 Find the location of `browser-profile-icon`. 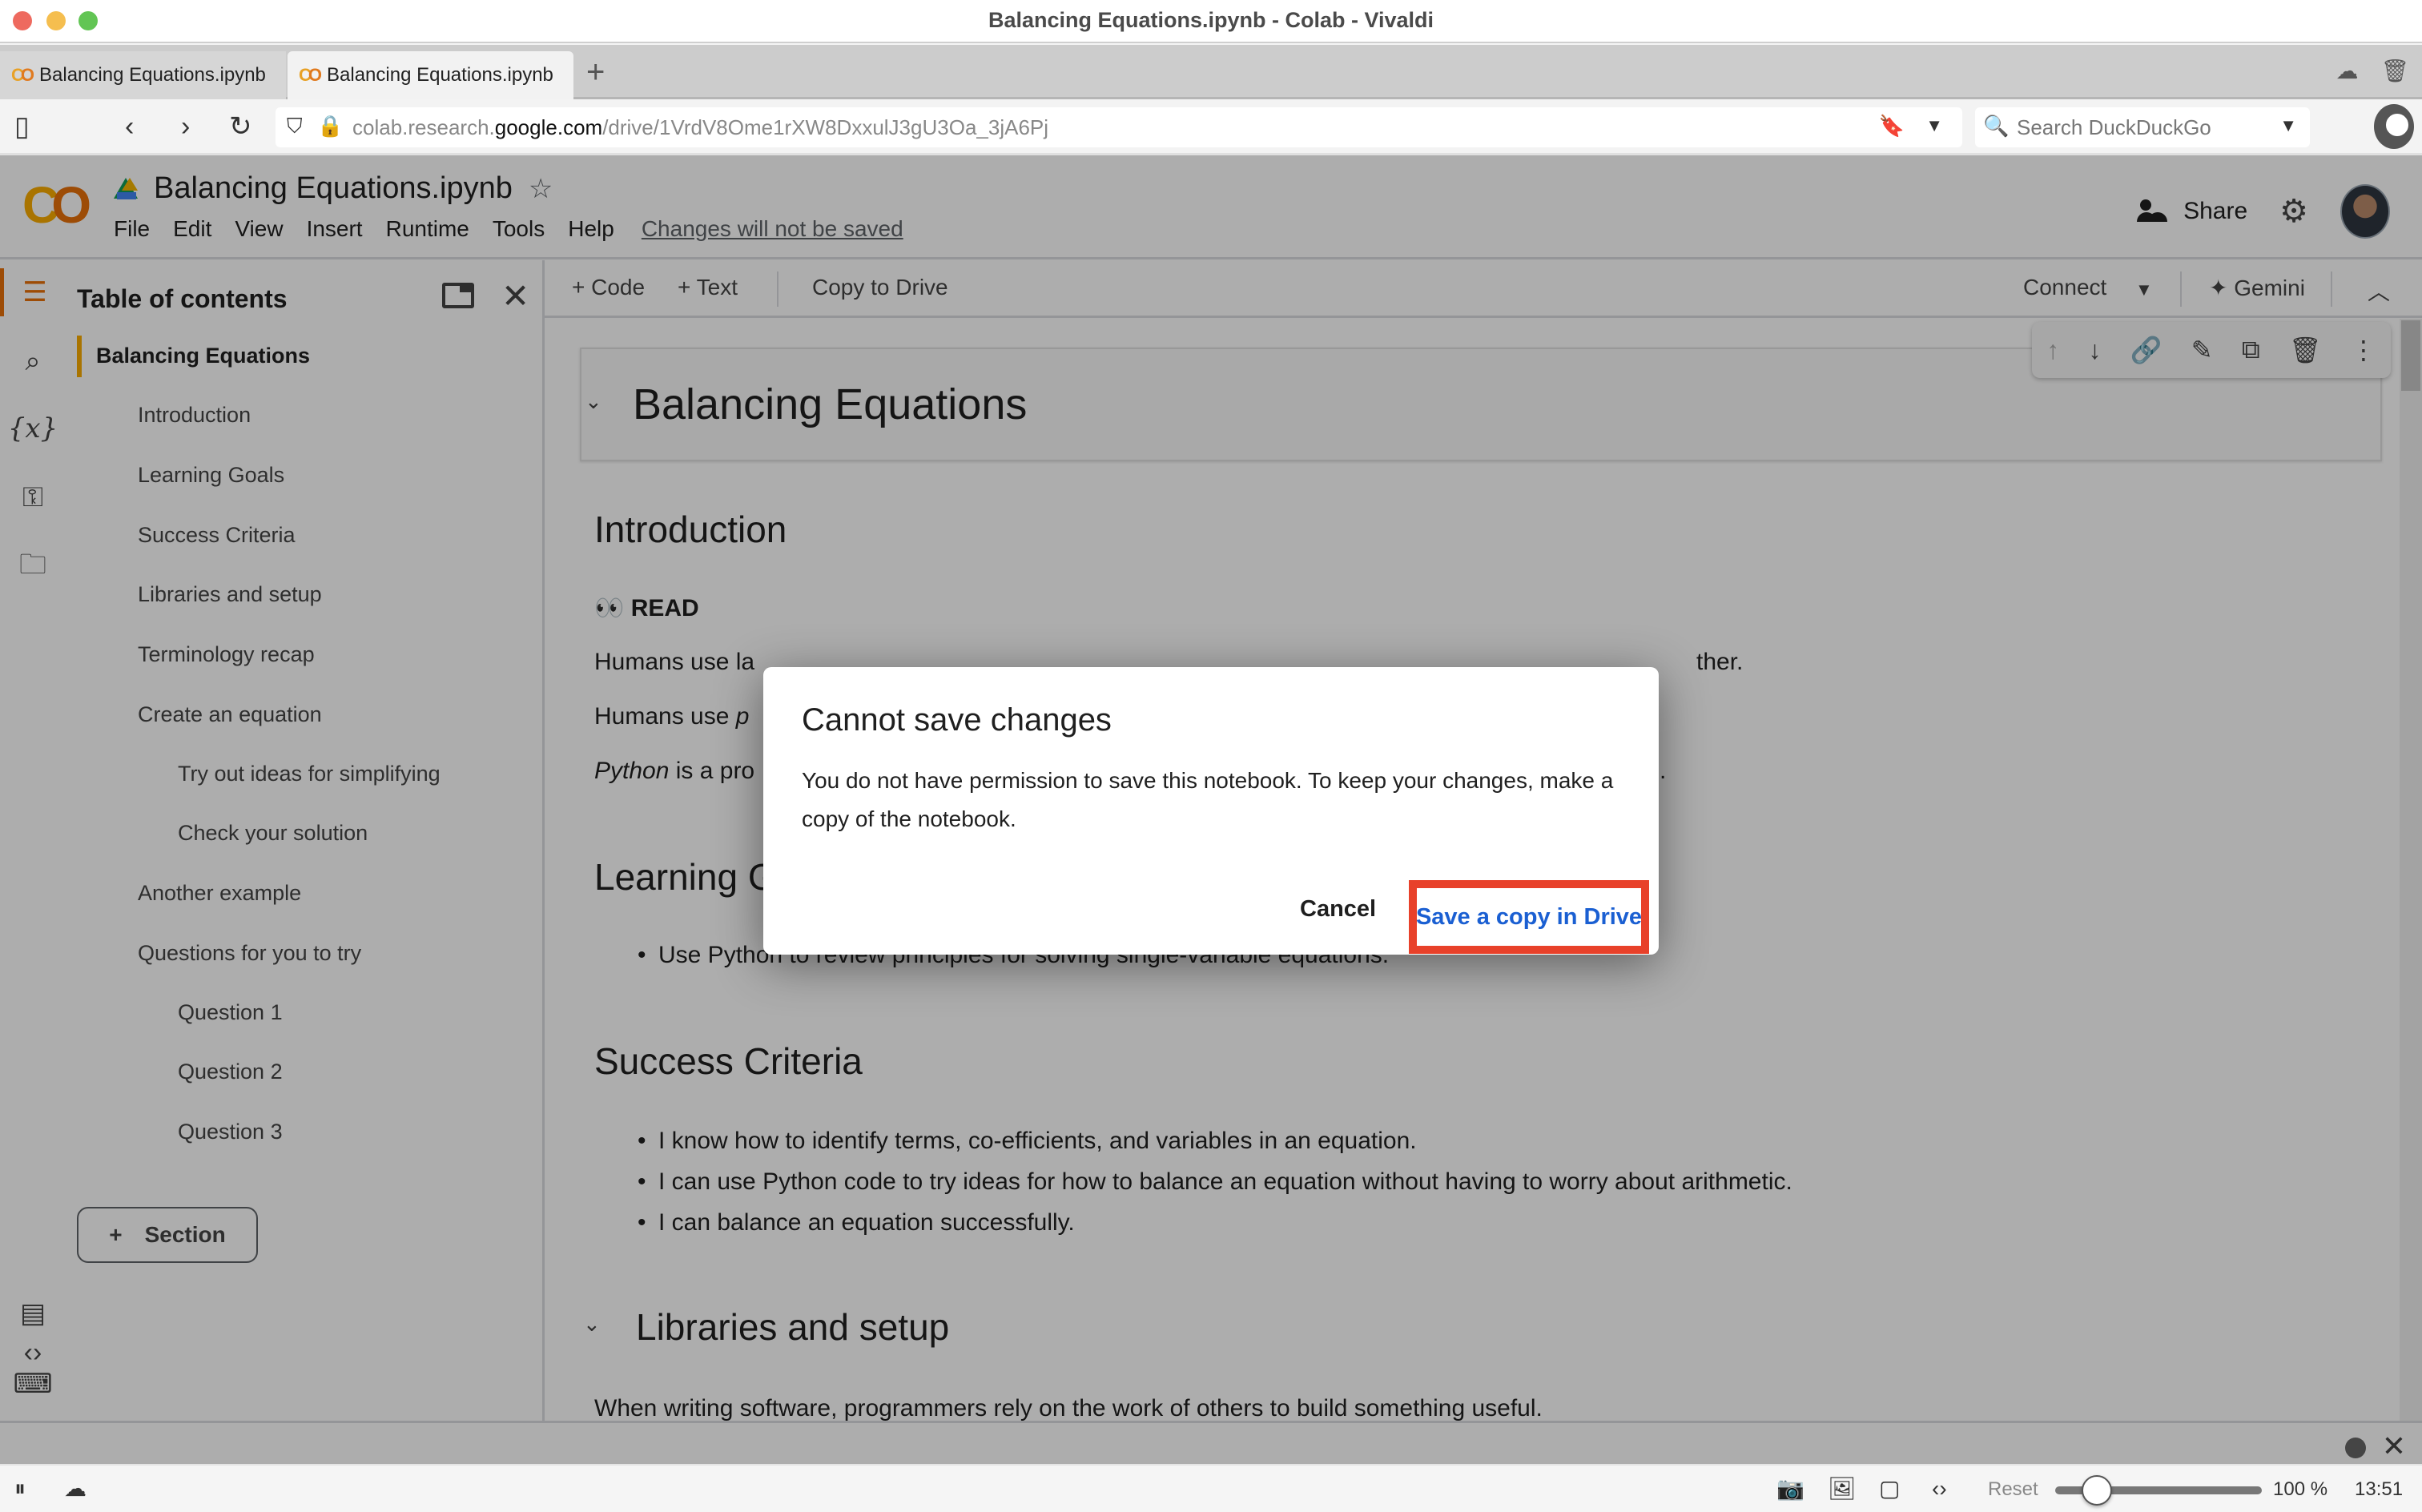

browser-profile-icon is located at coordinates (2394, 126).